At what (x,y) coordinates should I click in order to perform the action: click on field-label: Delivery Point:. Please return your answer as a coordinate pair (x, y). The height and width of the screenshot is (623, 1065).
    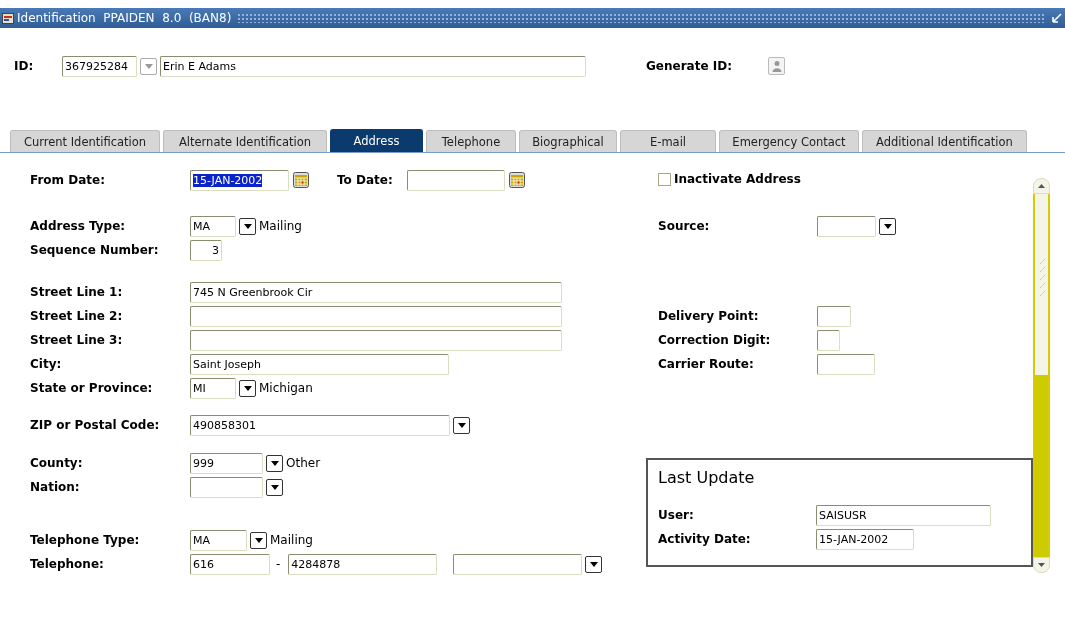
    Looking at the image, I should click on (709, 316).